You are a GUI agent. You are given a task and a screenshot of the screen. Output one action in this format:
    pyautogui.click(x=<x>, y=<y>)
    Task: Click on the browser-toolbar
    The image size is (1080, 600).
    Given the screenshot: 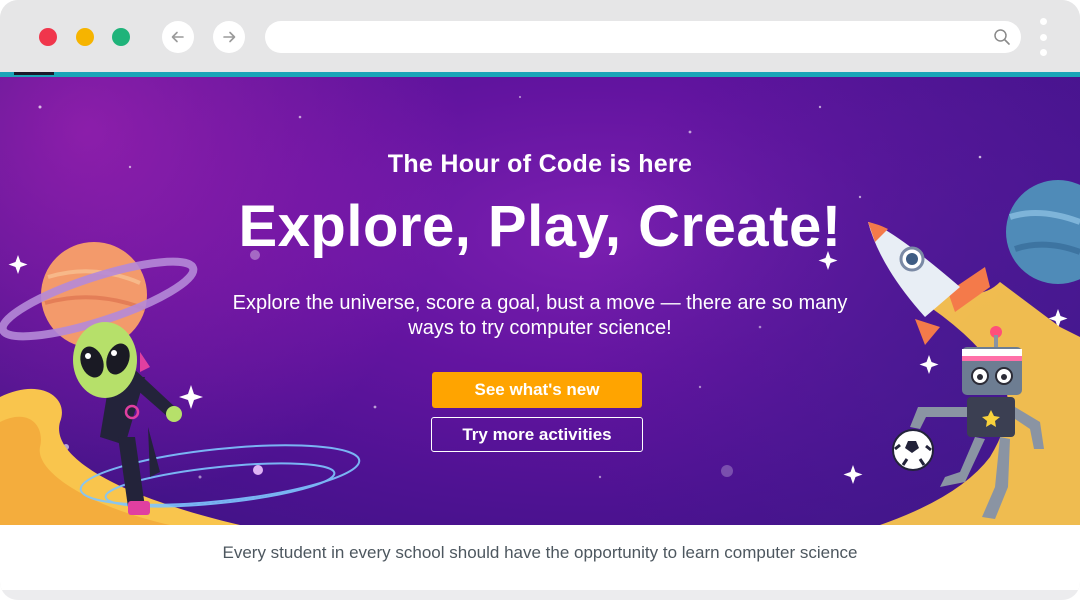 What is the action you would take?
    pyautogui.click(x=540, y=36)
    